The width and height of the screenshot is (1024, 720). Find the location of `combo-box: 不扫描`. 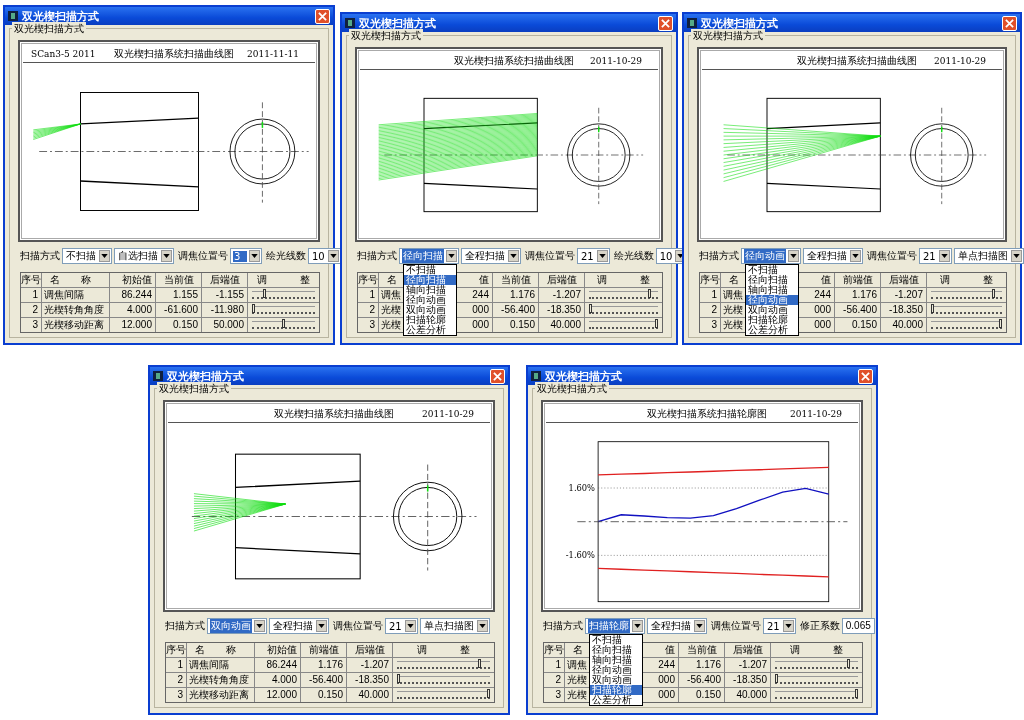

combo-box: 不扫描 is located at coordinates (87, 256).